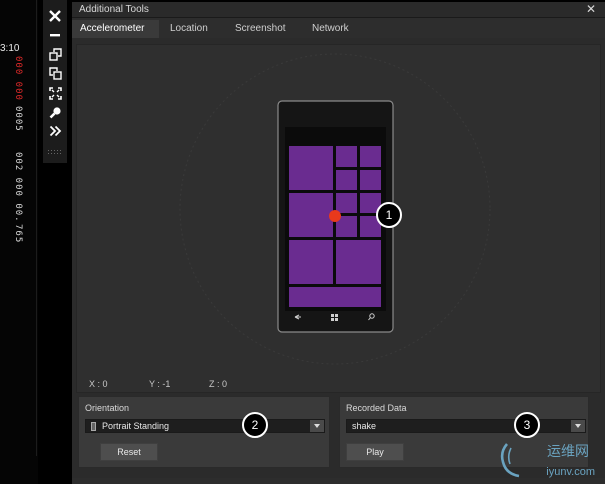 The image size is (605, 484). What do you see at coordinates (255, 425) in the screenshot?
I see `callout-2: 2` at bounding box center [255, 425].